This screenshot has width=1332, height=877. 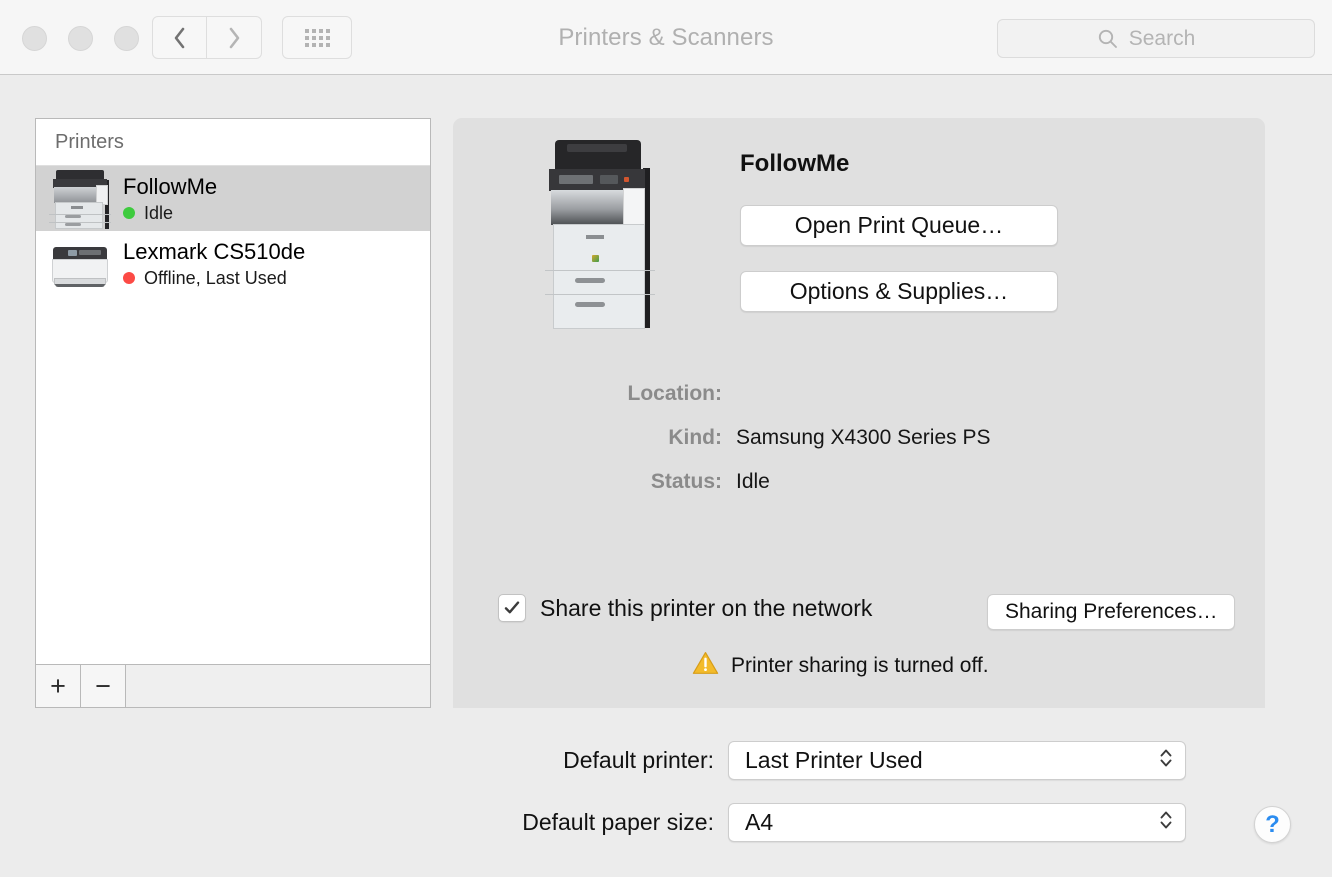 What do you see at coordinates (618, 822) in the screenshot?
I see `default-paper-size-label: Default paper size:` at bounding box center [618, 822].